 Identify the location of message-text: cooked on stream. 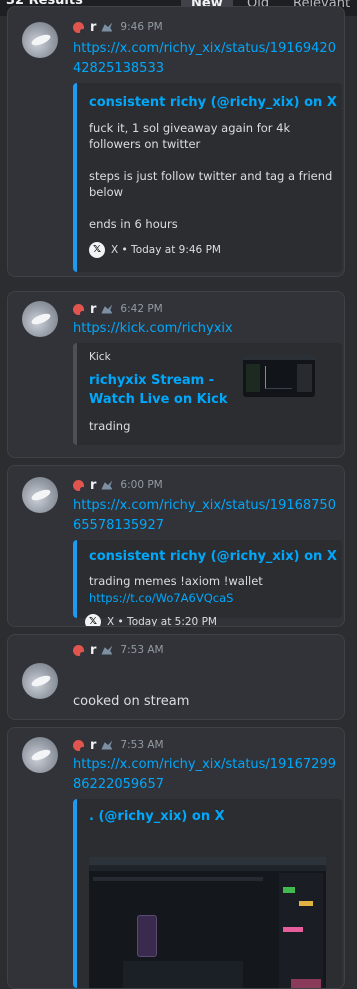
(131, 701).